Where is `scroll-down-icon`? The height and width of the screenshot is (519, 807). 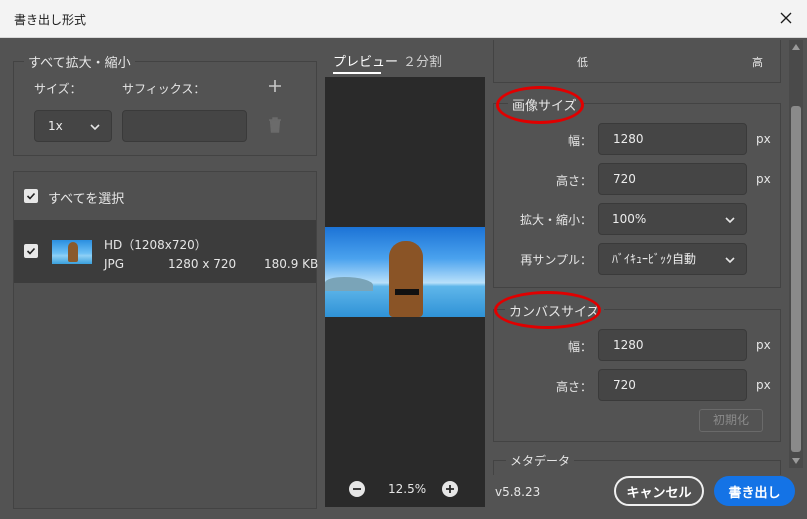 scroll-down-icon is located at coordinates (796, 461).